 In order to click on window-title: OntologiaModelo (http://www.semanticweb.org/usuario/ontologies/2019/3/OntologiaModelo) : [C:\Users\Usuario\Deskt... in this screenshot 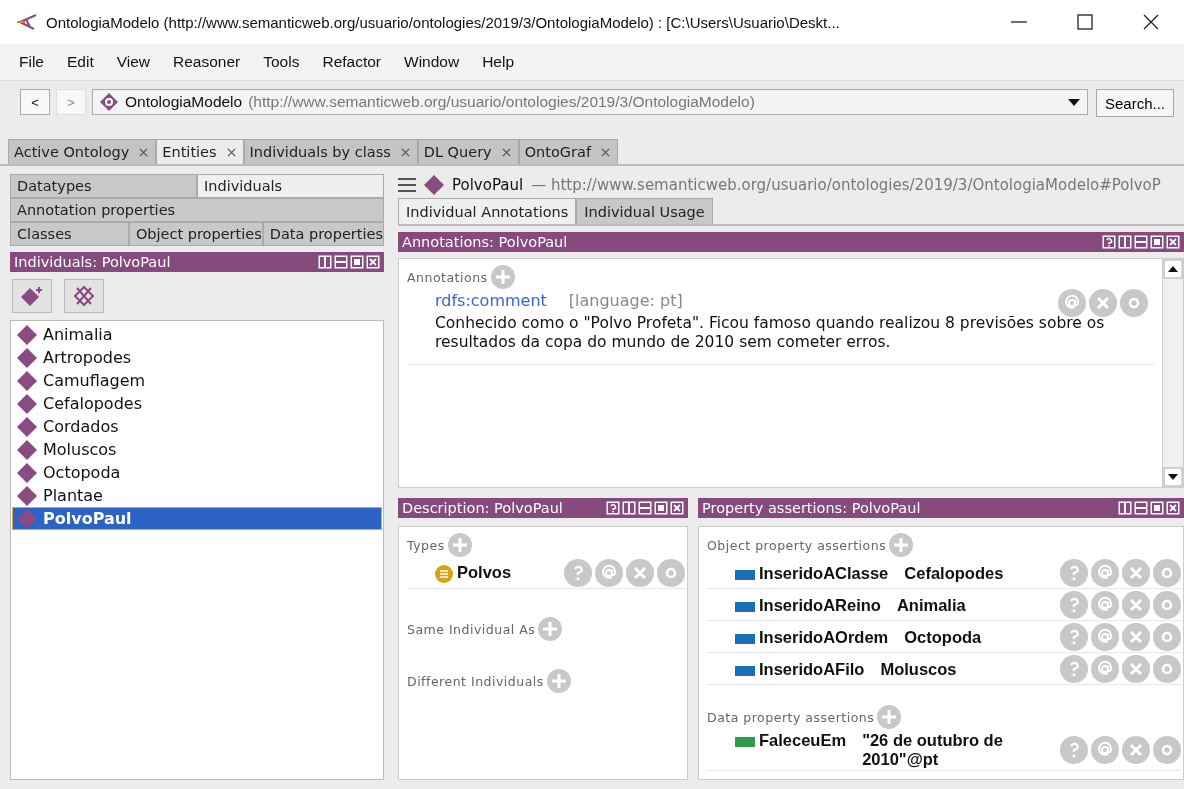, I will do `click(443, 22)`.